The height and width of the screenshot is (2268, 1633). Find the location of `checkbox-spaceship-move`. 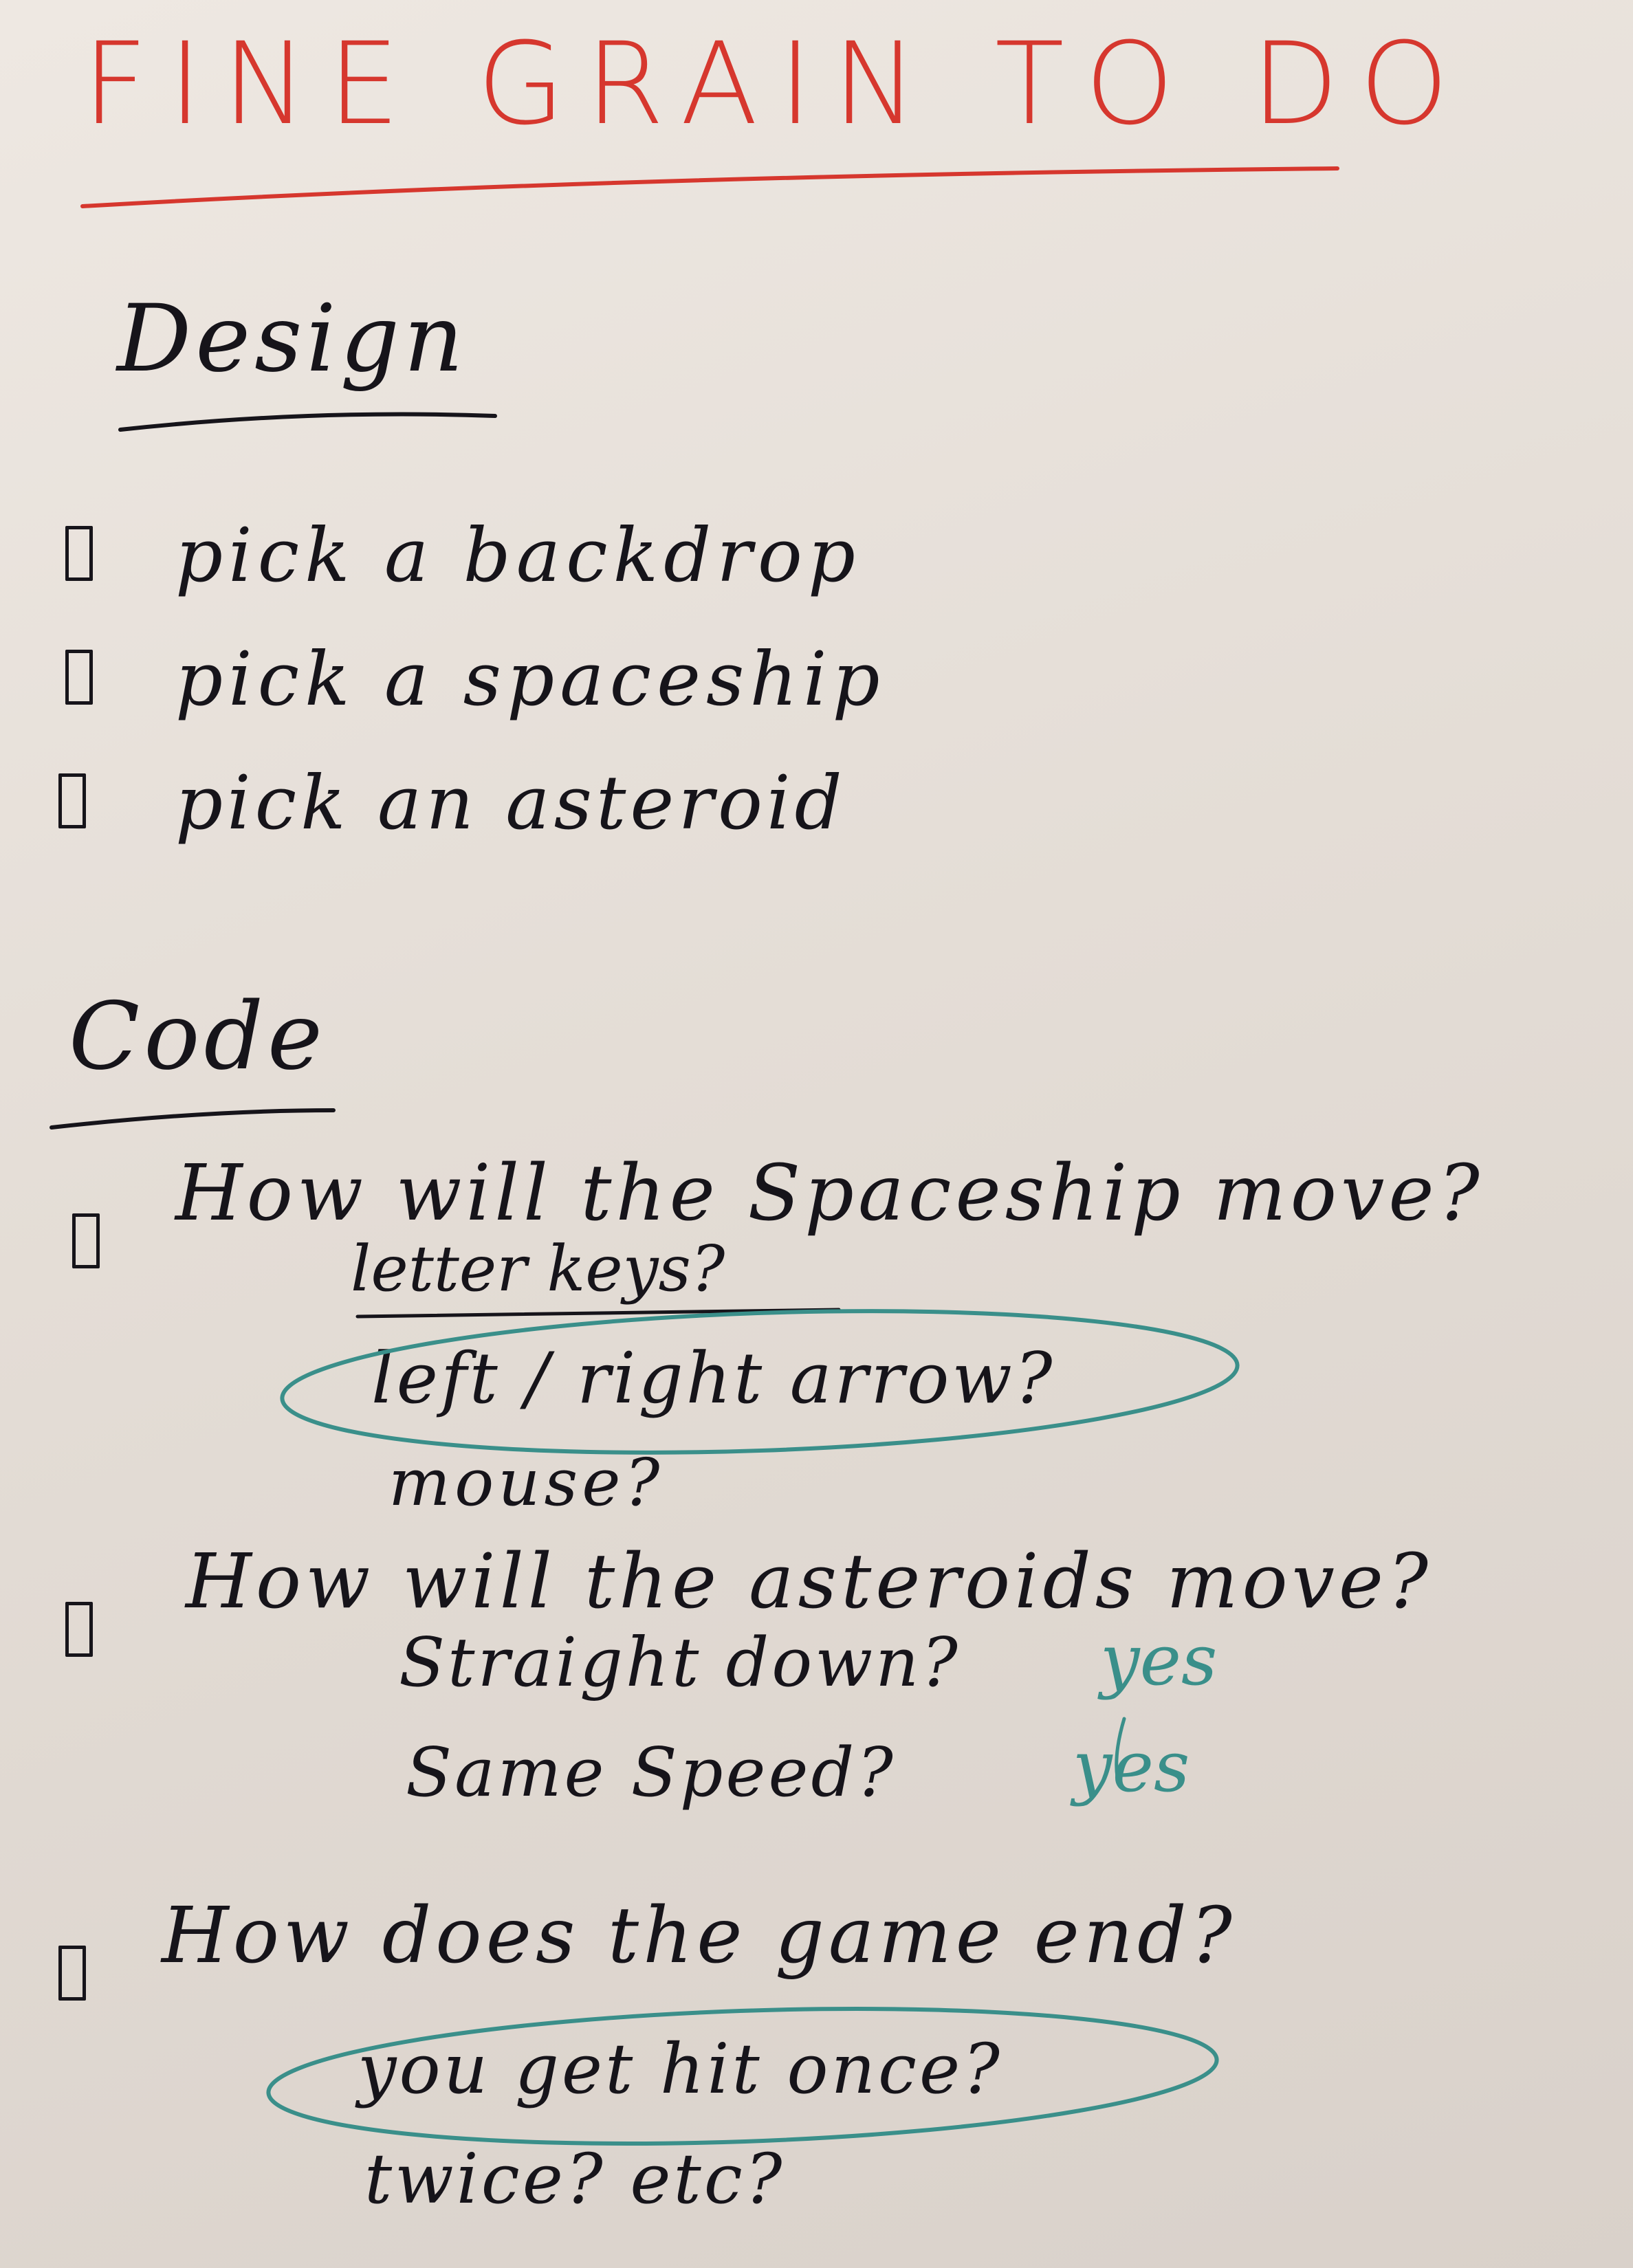

checkbox-spaceship-move is located at coordinates (86, 1240).